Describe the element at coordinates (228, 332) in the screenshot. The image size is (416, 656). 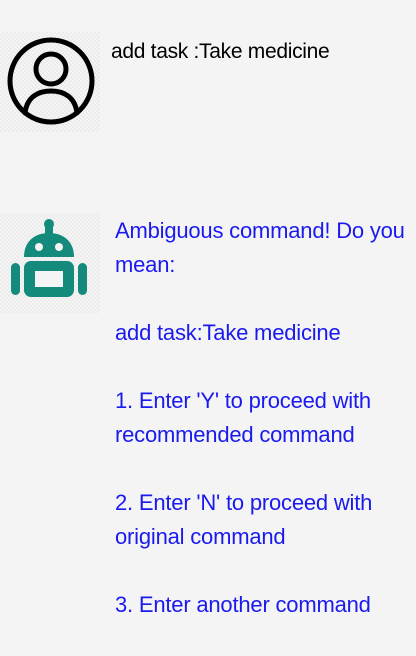
I see `bot-message-suggestion: add task:Take medicine` at that location.